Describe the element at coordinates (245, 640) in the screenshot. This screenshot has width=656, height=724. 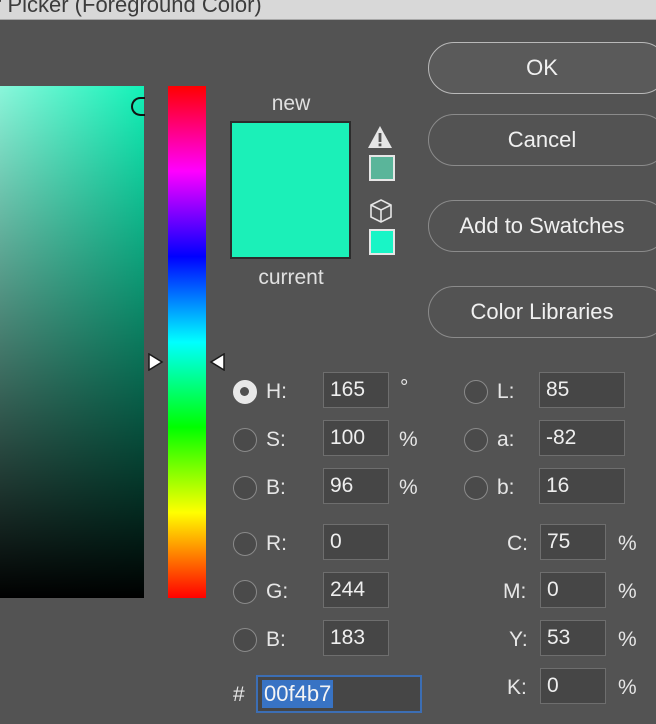
I see `blue-radio` at that location.